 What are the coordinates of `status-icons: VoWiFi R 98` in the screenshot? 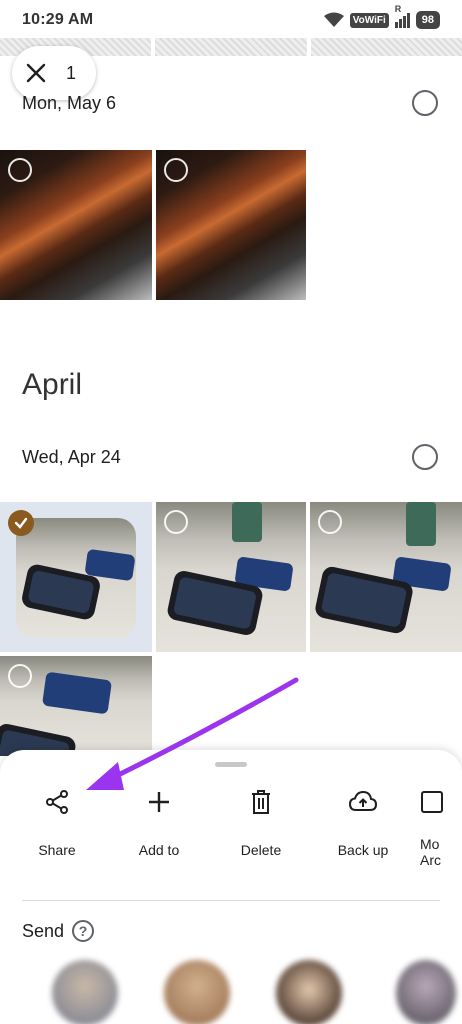 It's located at (381, 16).